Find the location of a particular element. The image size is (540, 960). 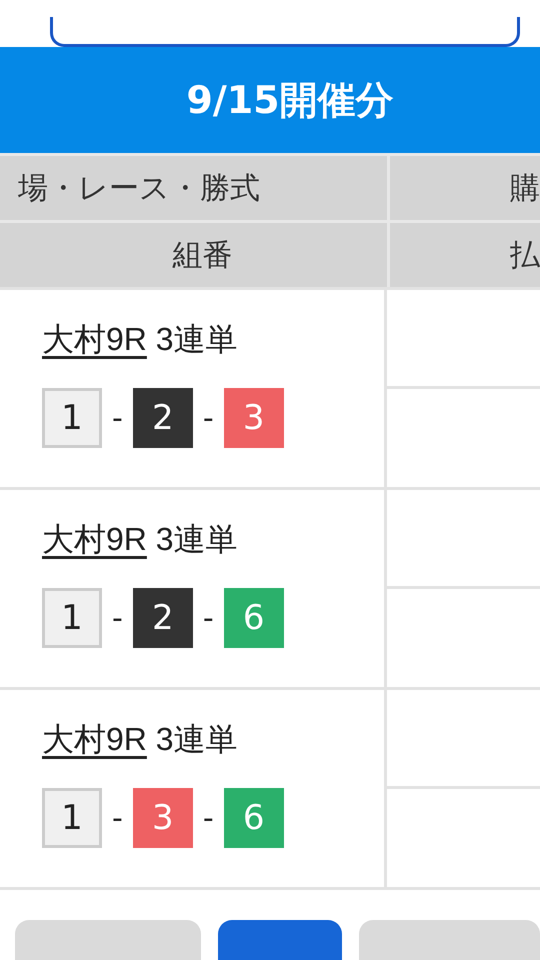

search-field is located at coordinates (285, 32).